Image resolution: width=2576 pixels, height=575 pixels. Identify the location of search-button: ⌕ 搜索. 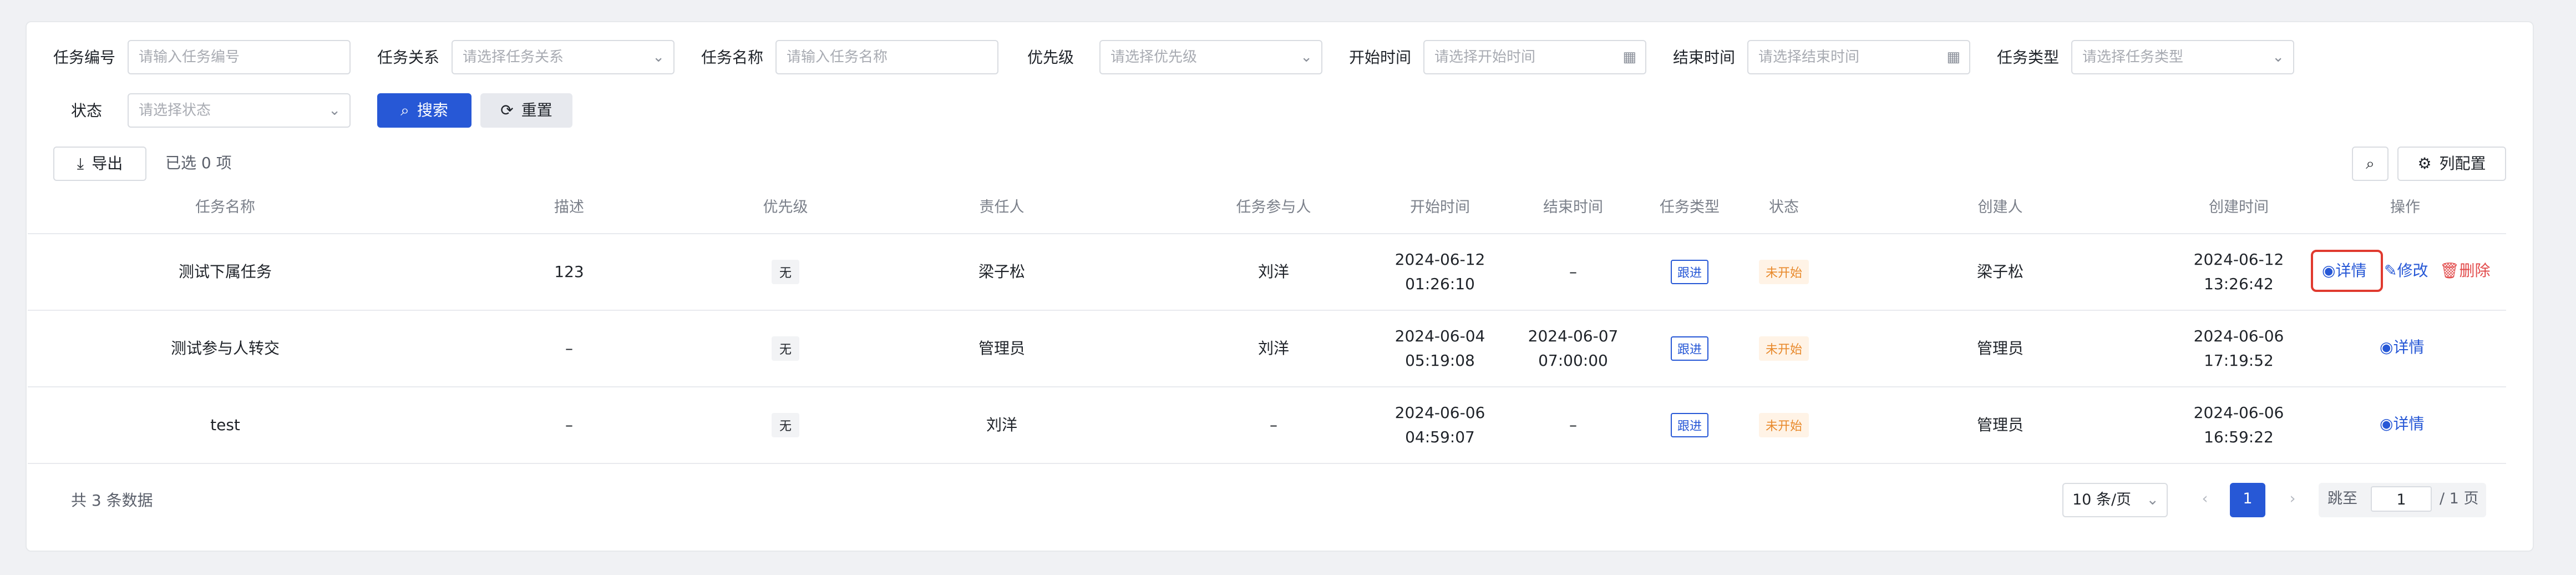
(424, 110).